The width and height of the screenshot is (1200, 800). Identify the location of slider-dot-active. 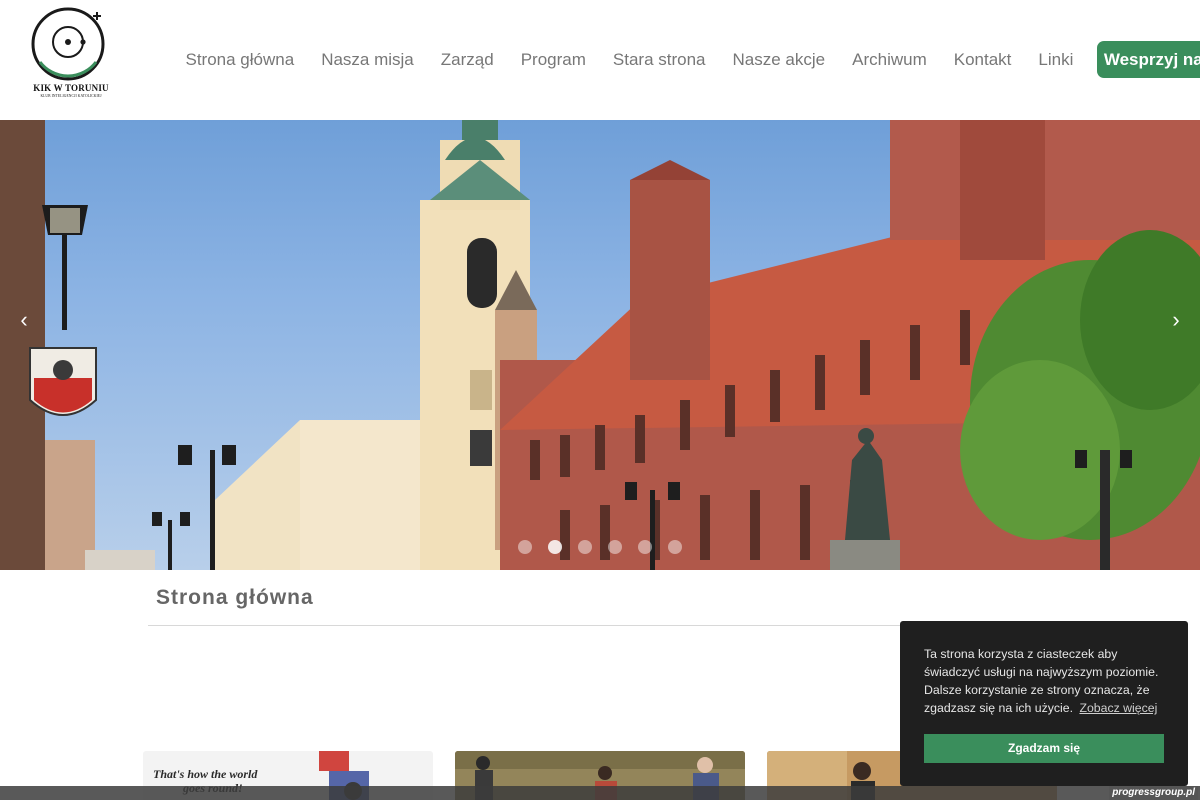
(555, 547).